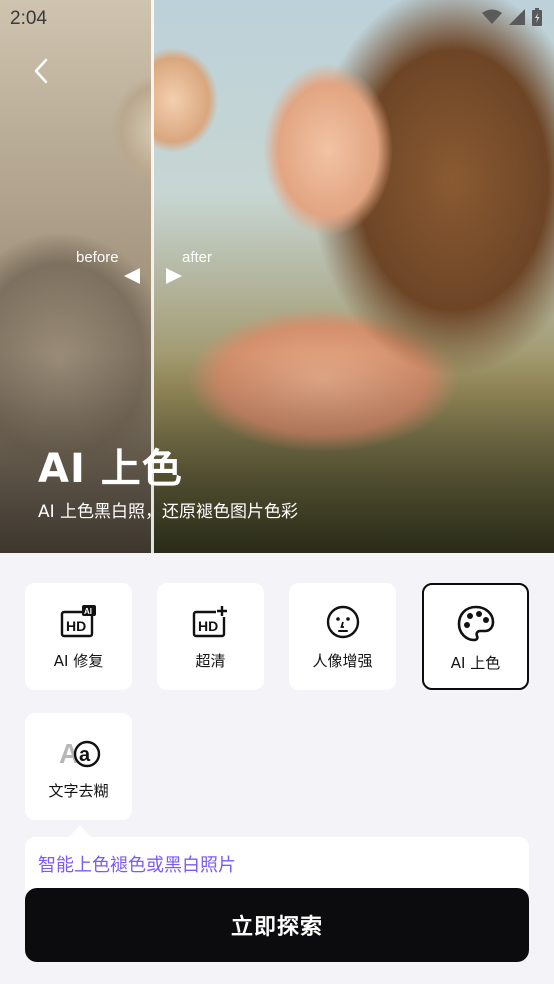  I want to click on palette-icon, so click(476, 624).